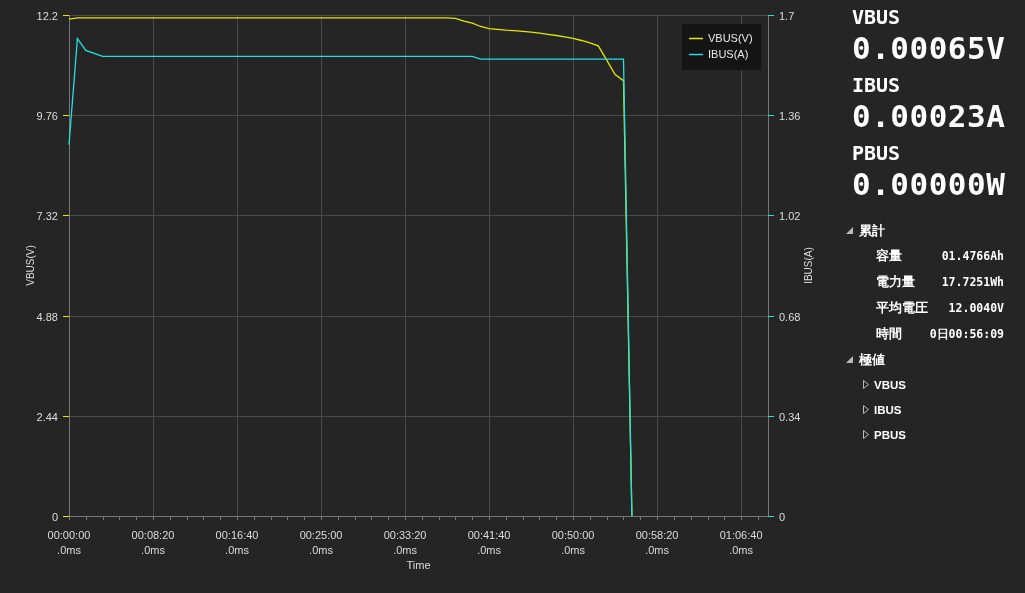  What do you see at coordinates (790, 215) in the screenshot?
I see `y-tick-label: 1.02` at bounding box center [790, 215].